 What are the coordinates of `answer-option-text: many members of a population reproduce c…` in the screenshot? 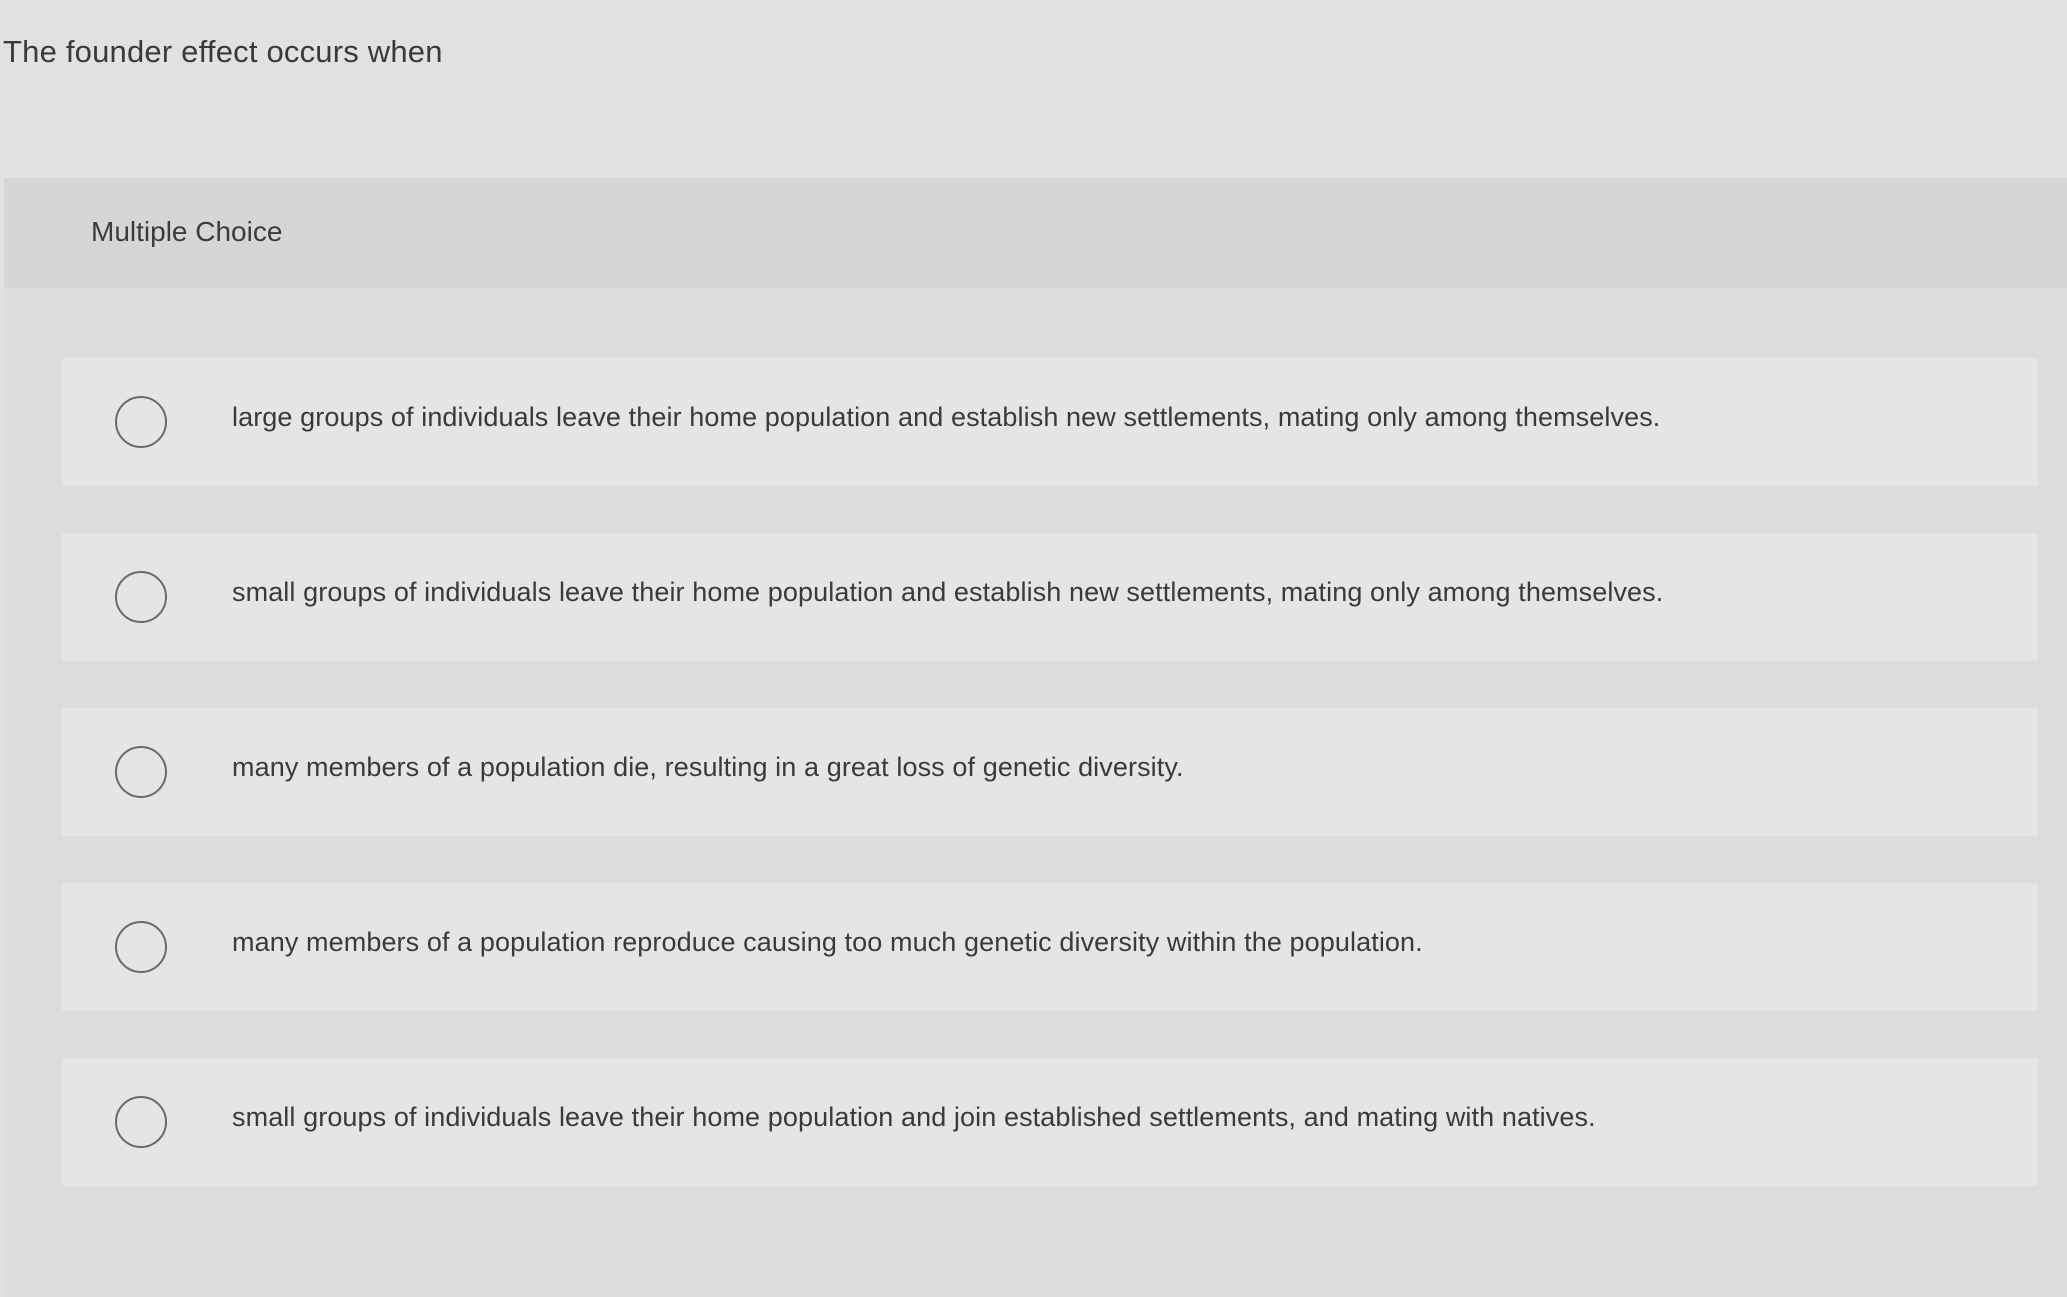 It's located at (827, 942).